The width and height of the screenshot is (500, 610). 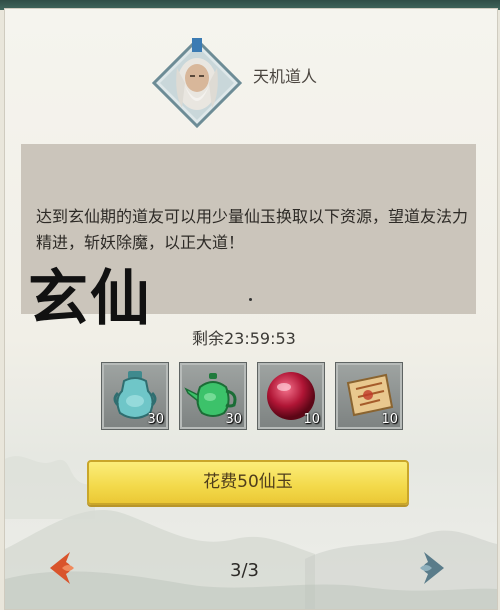 What do you see at coordinates (252, 229) in the screenshot?
I see `dialog-text: 达到玄仙期的道友可以用少量仙玉换取以下资源，望道友法力精进，斩妖除魔，以正大道！` at bounding box center [252, 229].